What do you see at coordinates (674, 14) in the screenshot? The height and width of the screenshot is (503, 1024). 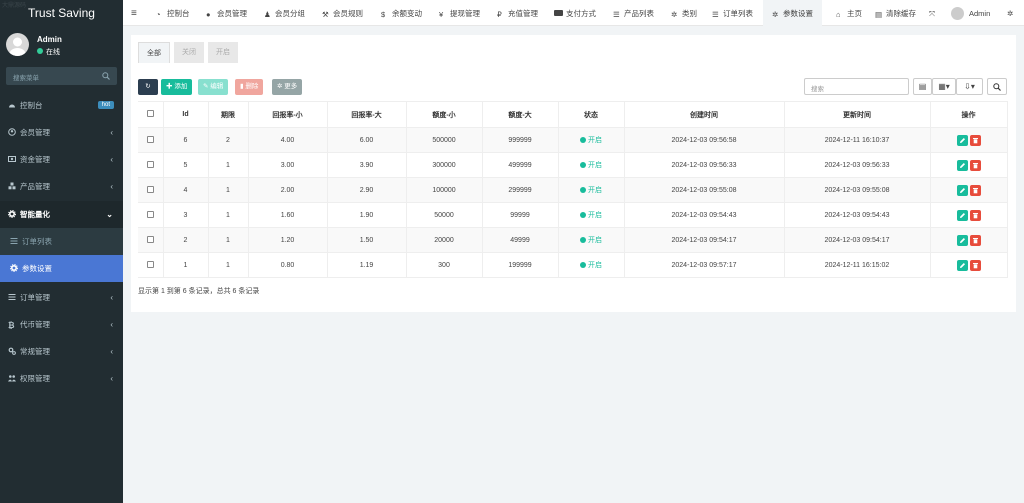 I see `gear-icon: ✲` at bounding box center [674, 14].